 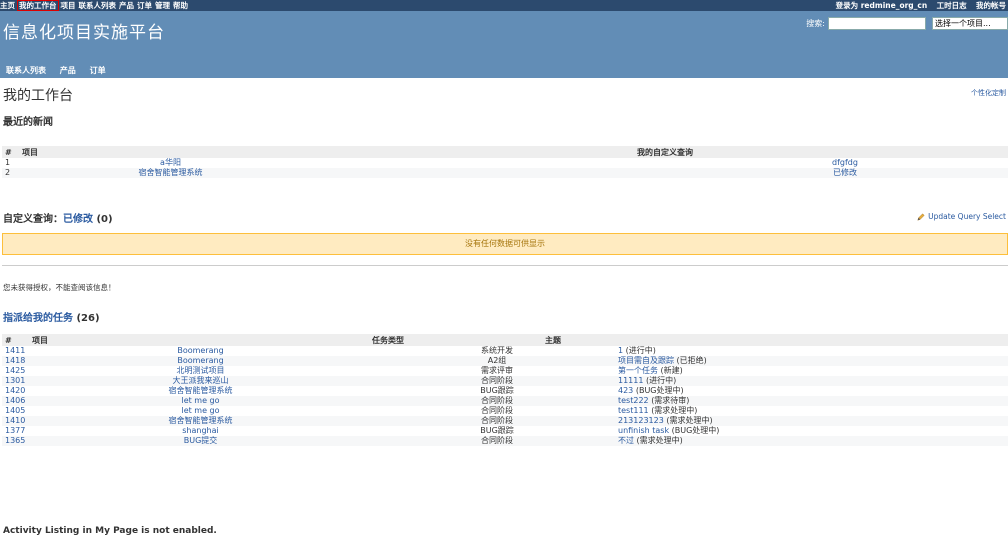 I want to click on table-row: 1411 Boomerang 系统开发 1 (进行中), so click(x=505, y=351).